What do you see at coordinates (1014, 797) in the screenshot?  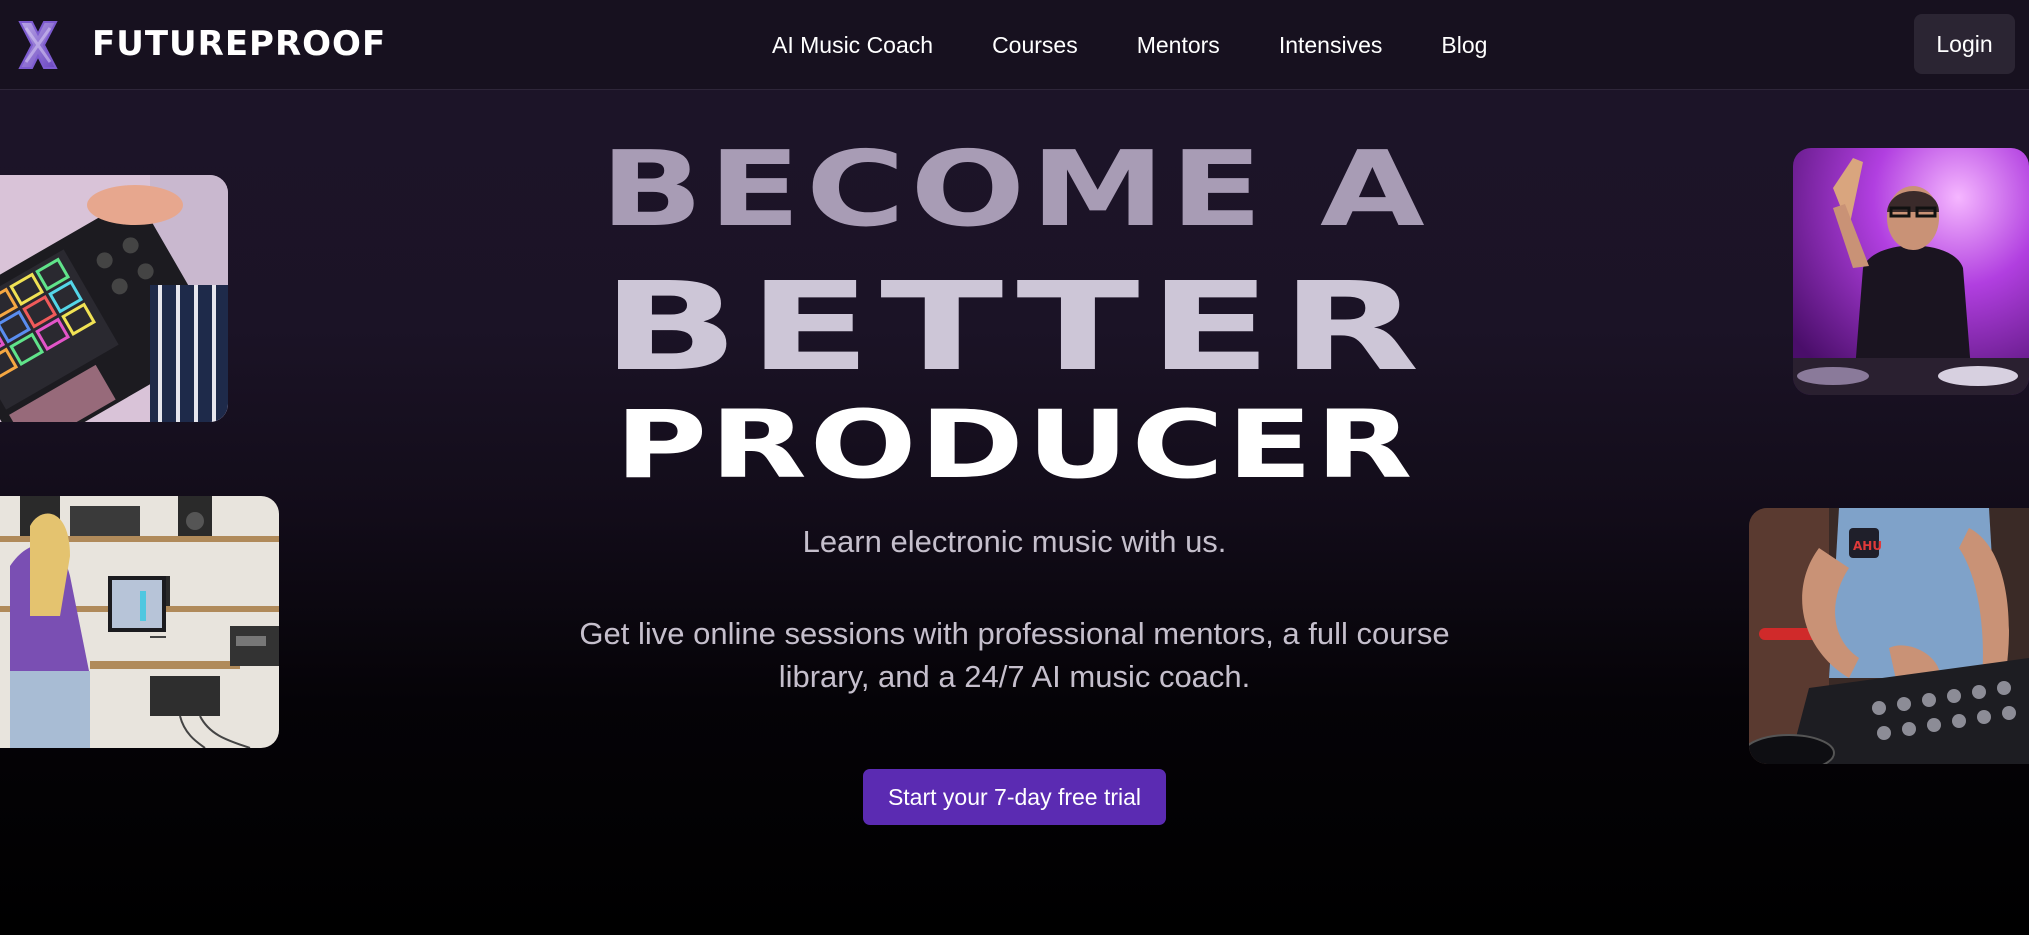 I see `free-trial-button: Start your 7-day free trial` at bounding box center [1014, 797].